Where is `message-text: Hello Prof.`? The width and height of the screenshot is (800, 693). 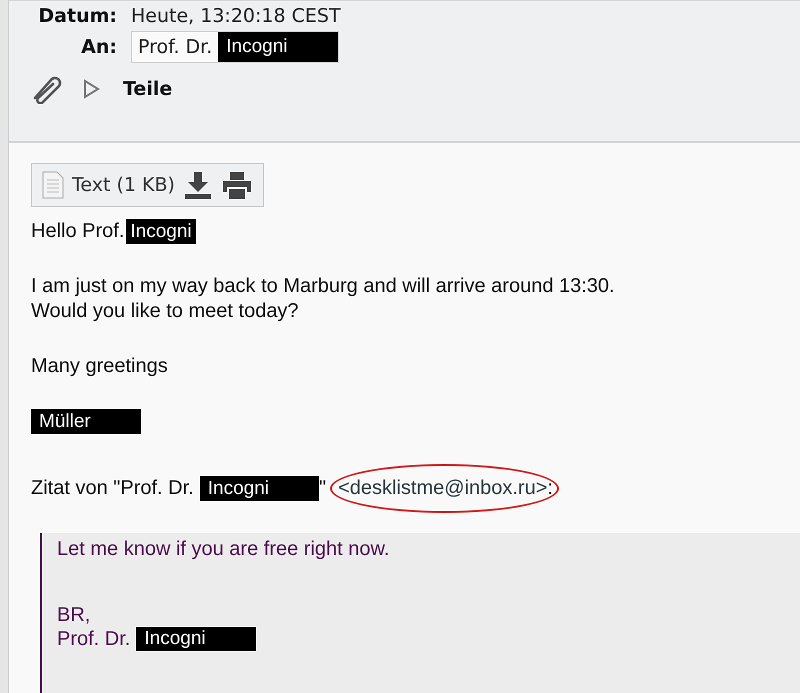
message-text: Hello Prof. is located at coordinates (77, 231).